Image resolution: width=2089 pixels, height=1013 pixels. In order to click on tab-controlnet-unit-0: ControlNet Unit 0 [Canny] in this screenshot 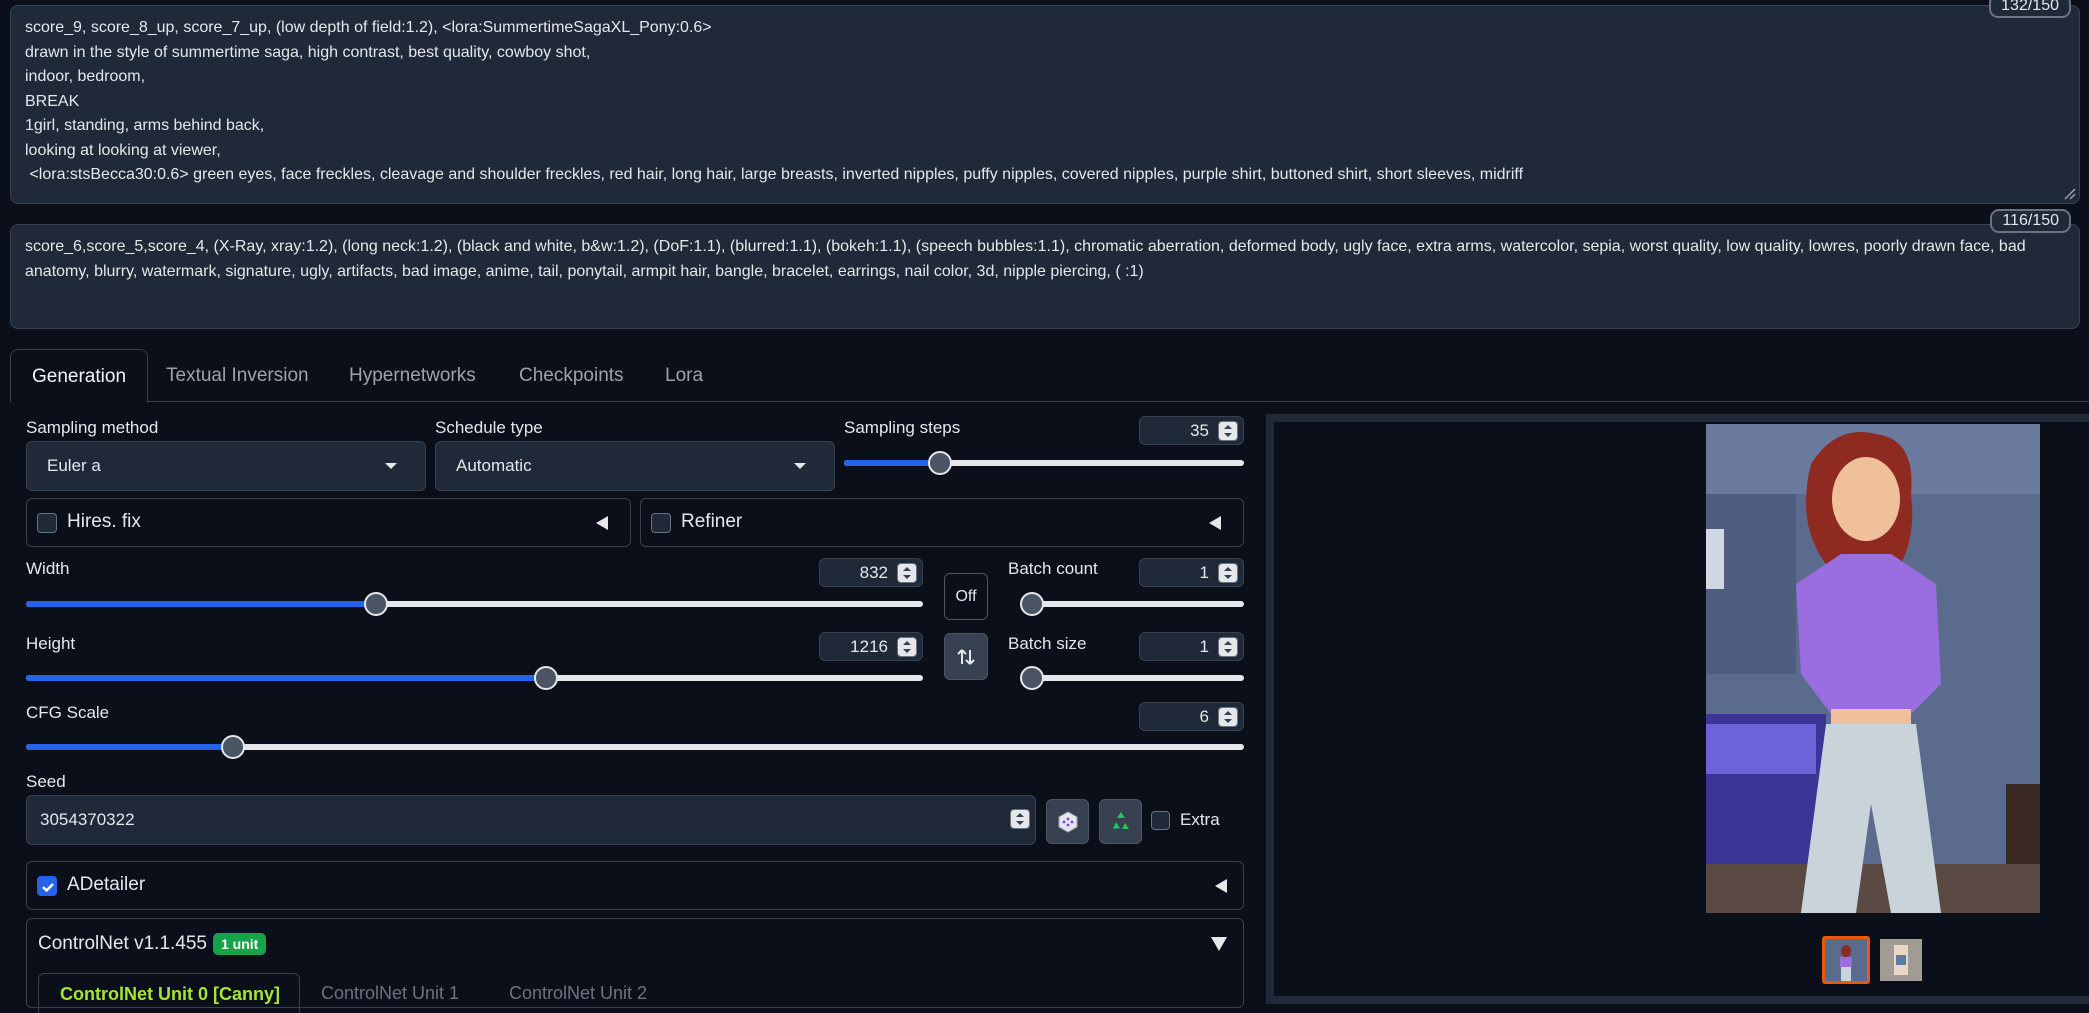, I will do `click(169, 993)`.